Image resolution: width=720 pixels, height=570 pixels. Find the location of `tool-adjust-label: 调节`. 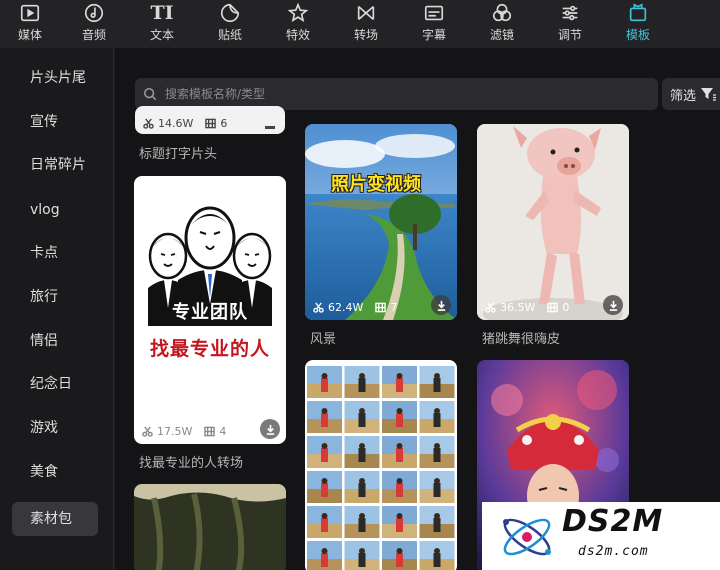

tool-adjust-label: 调节 is located at coordinates (569, 35).